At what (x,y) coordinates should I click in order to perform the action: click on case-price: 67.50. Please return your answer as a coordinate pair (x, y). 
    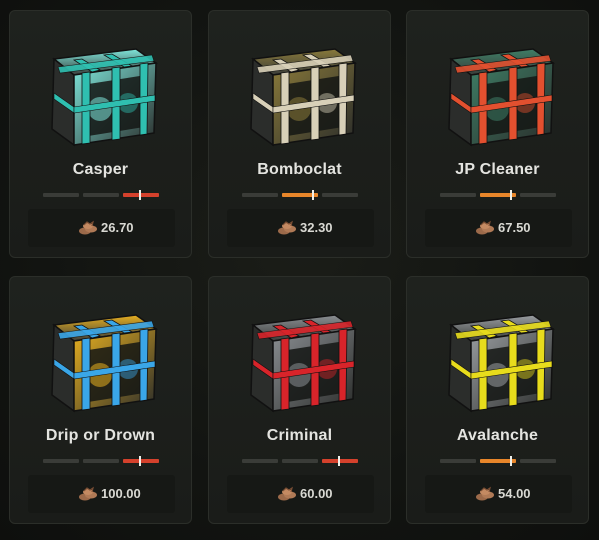
    Looking at the image, I should click on (514, 227).